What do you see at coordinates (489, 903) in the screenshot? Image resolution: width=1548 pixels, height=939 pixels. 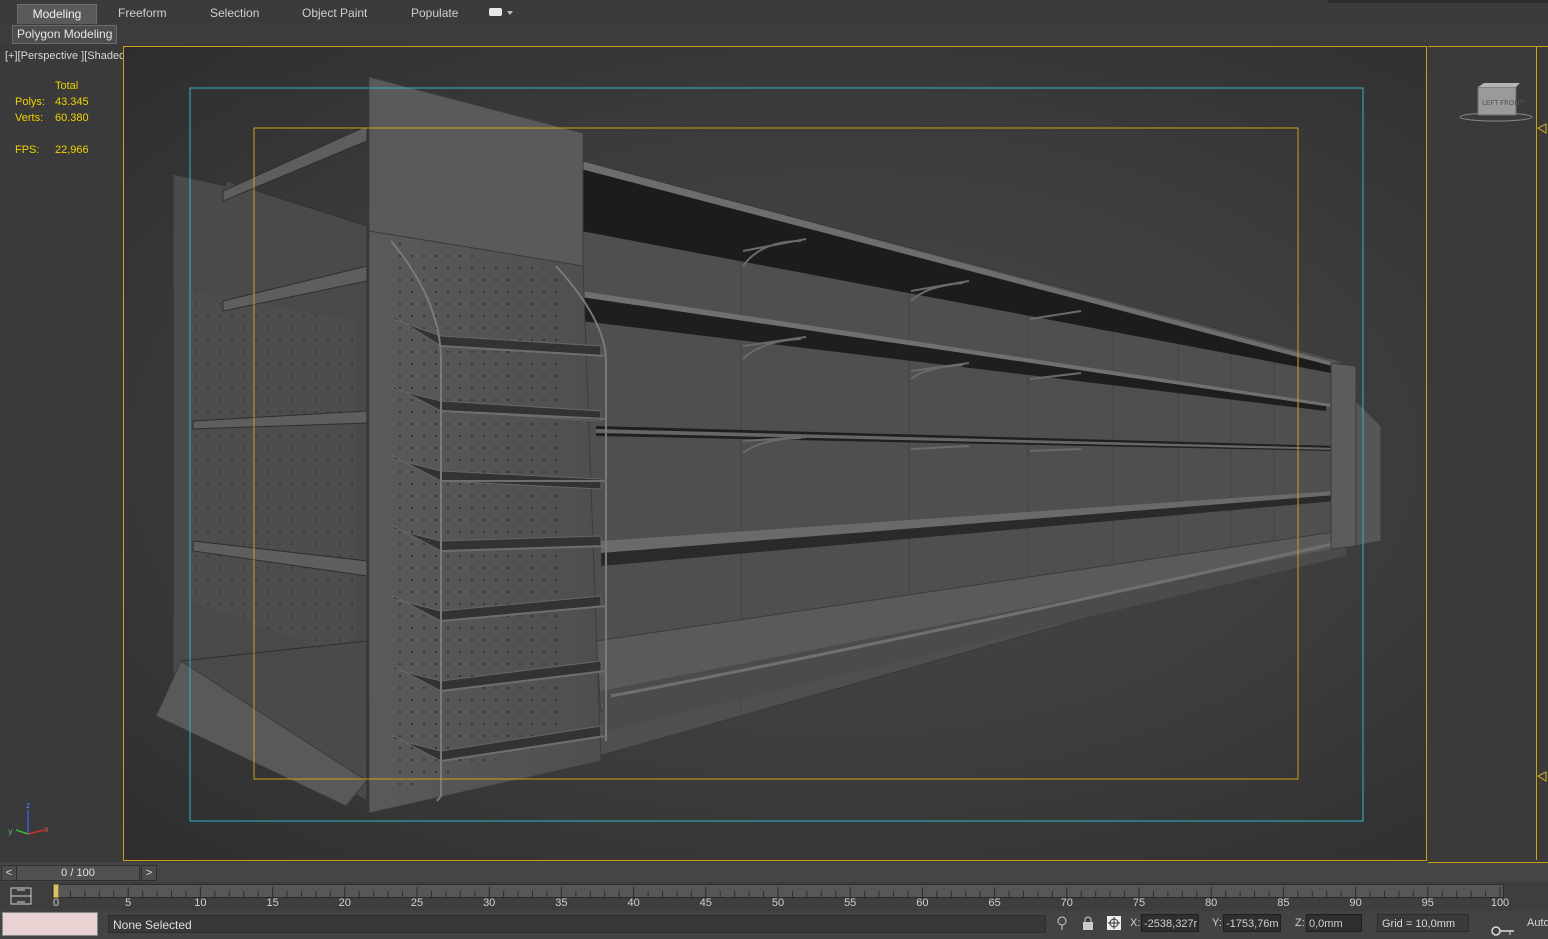 I see `ruler-tick-label: 30` at bounding box center [489, 903].